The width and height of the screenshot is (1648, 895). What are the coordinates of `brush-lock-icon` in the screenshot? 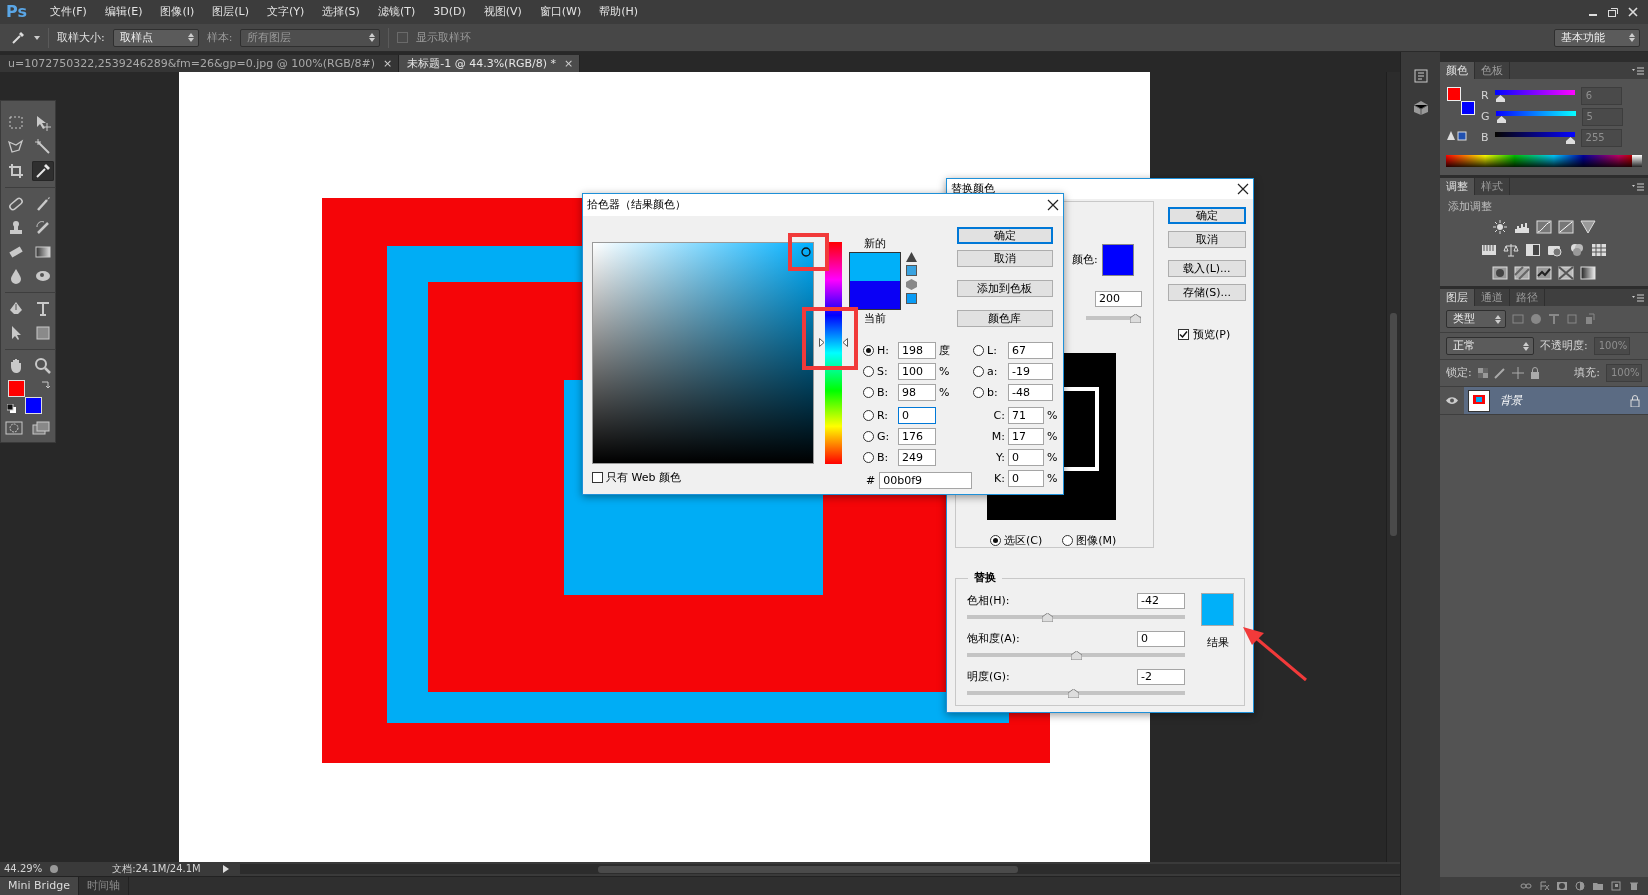 It's located at (1499, 373).